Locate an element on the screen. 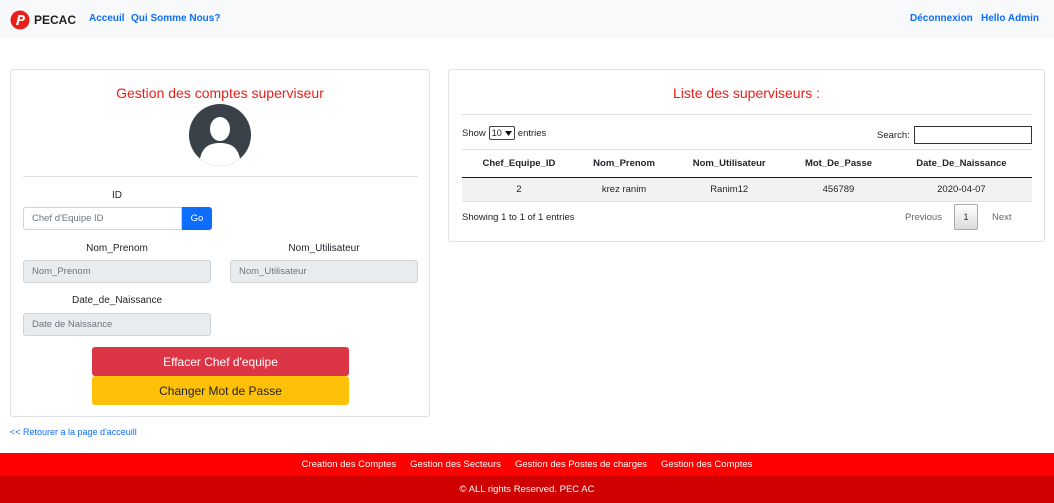 This screenshot has height=503, width=1054. entries-length-control: Show 10 entries is located at coordinates (504, 133).